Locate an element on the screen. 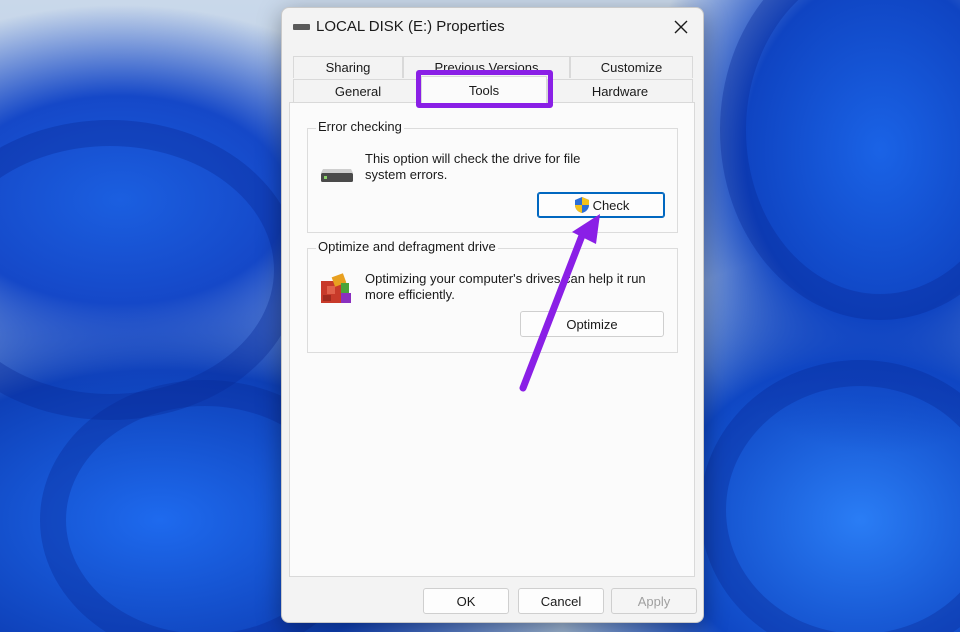  optimize-button: Optimize is located at coordinates (592, 324).